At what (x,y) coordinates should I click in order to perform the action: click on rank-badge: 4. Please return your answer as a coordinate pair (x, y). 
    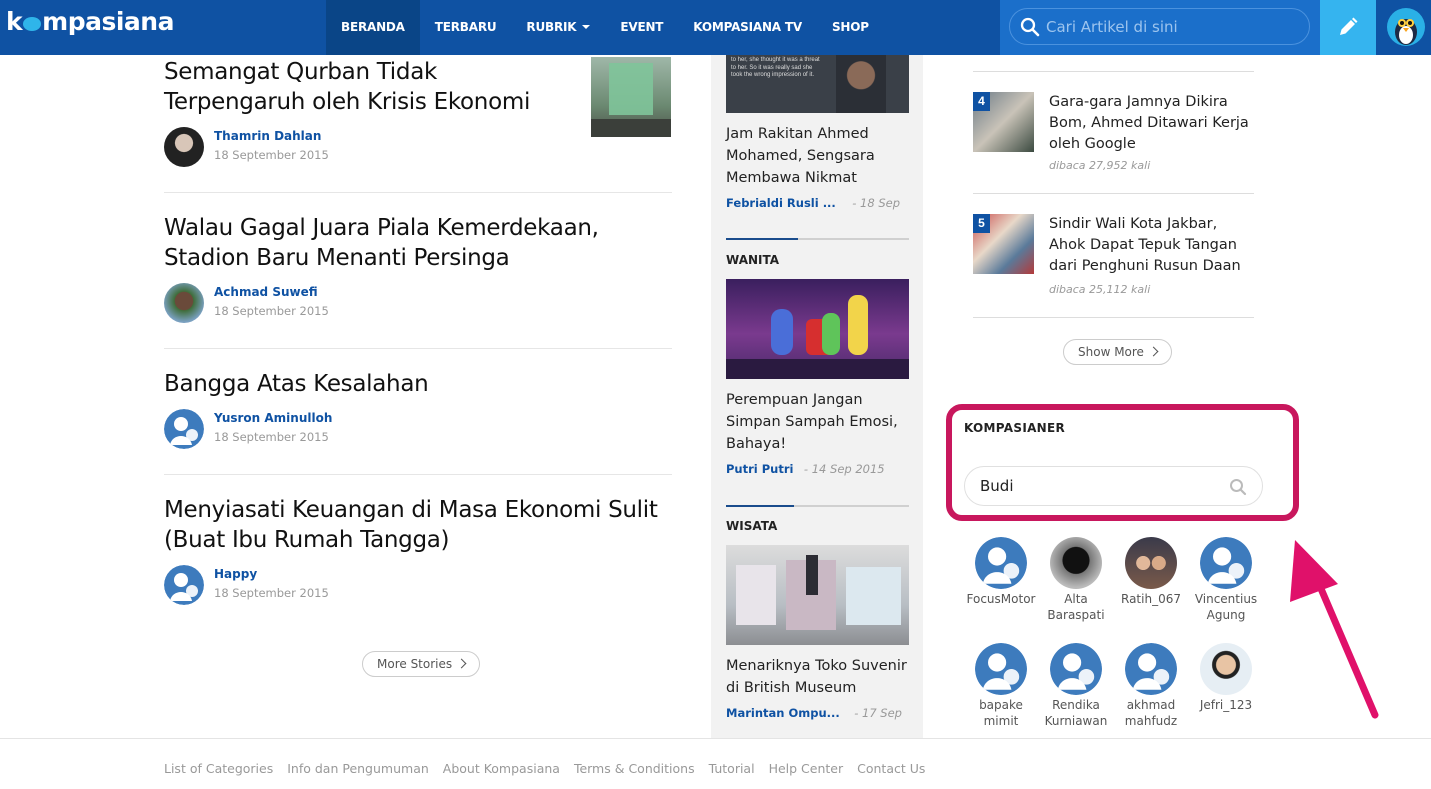
    Looking at the image, I should click on (981, 101).